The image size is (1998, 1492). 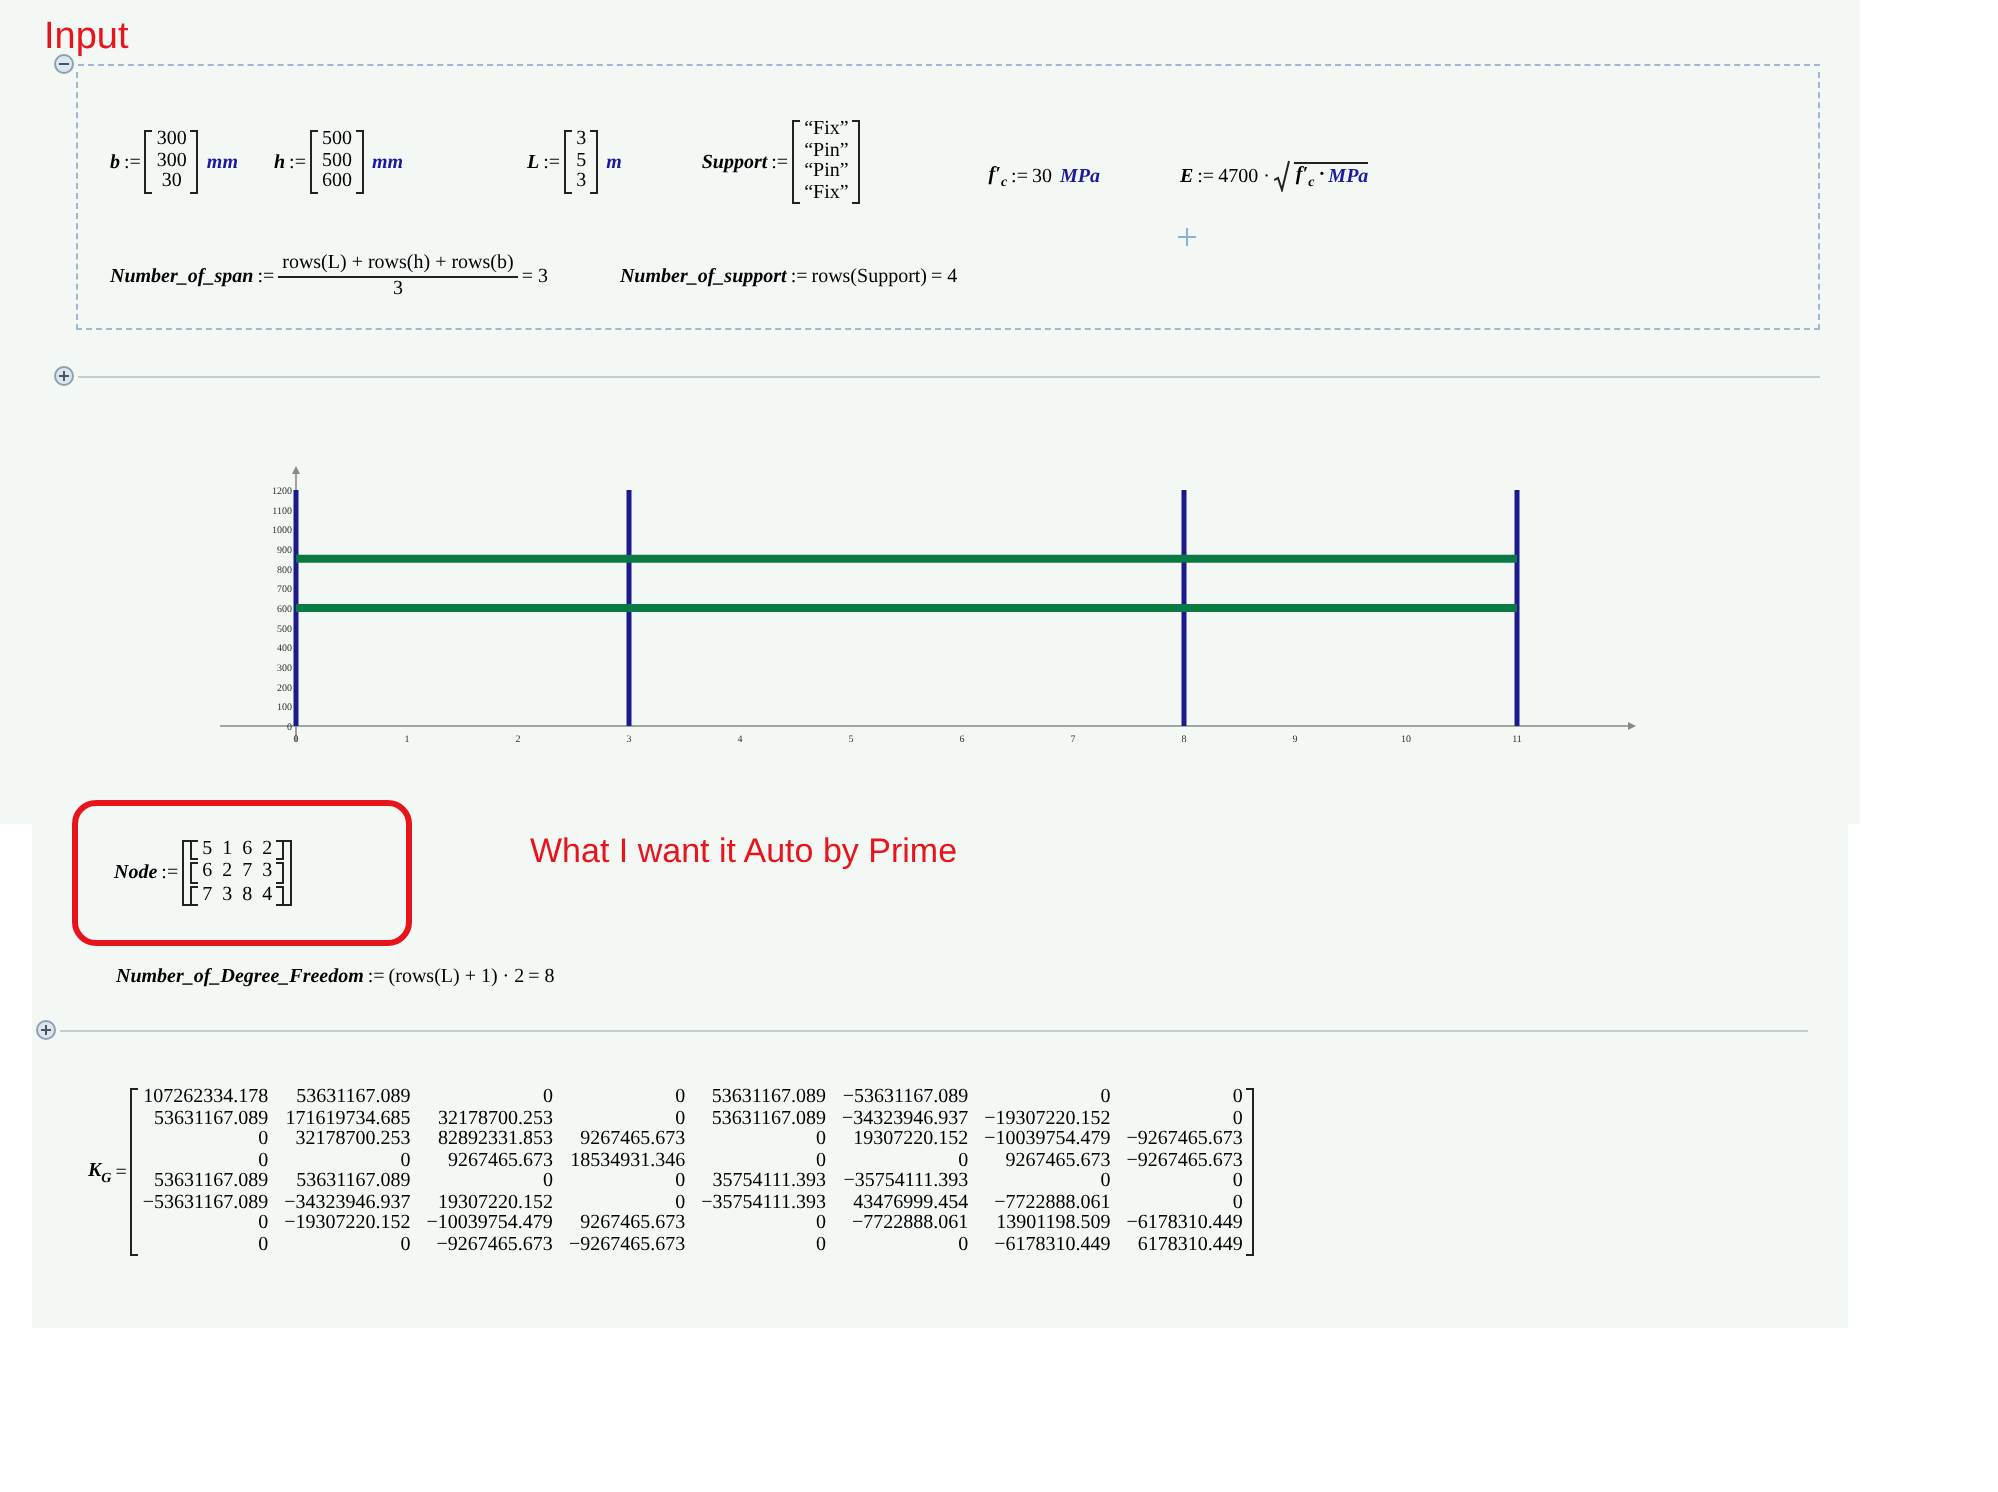 I want to click on radical-icon, so click(x=1281, y=176).